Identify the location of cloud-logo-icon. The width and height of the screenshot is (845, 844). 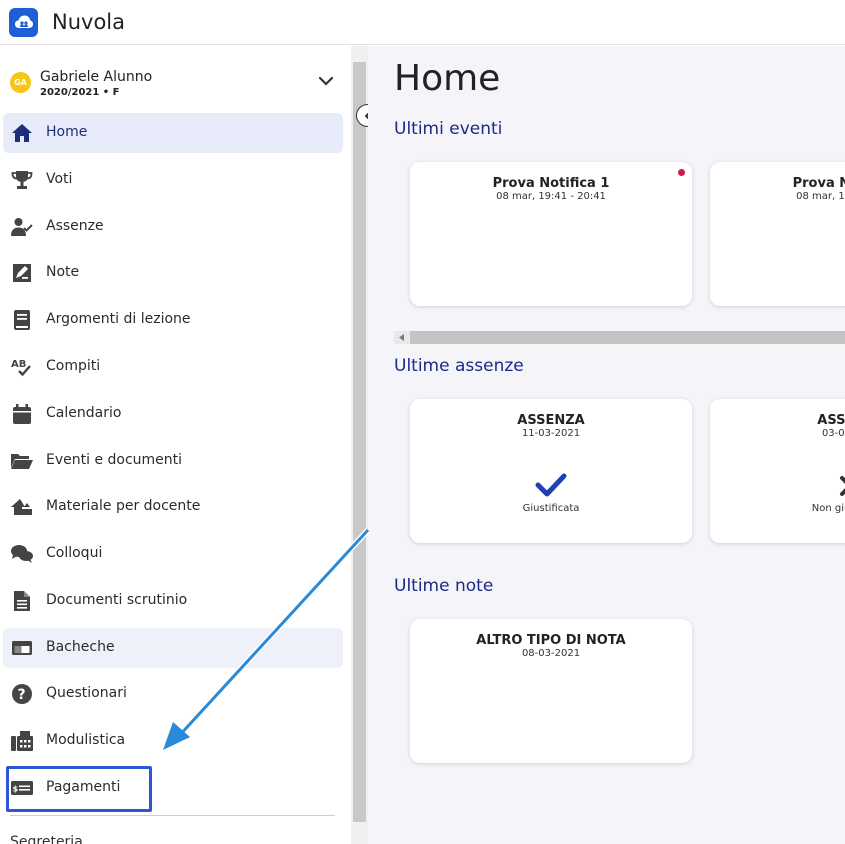
(23, 22).